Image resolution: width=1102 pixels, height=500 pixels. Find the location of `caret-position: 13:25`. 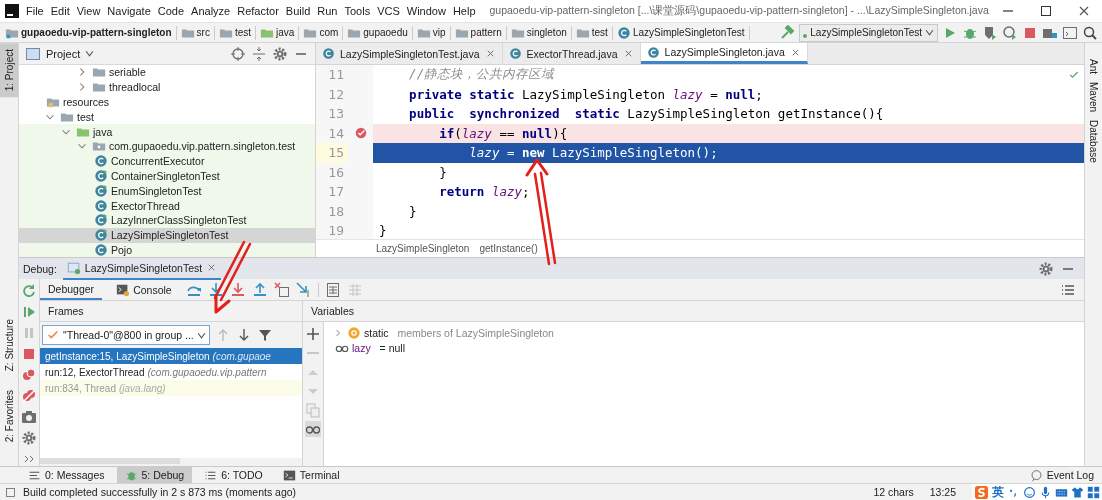

caret-position: 13:25 is located at coordinates (942, 492).